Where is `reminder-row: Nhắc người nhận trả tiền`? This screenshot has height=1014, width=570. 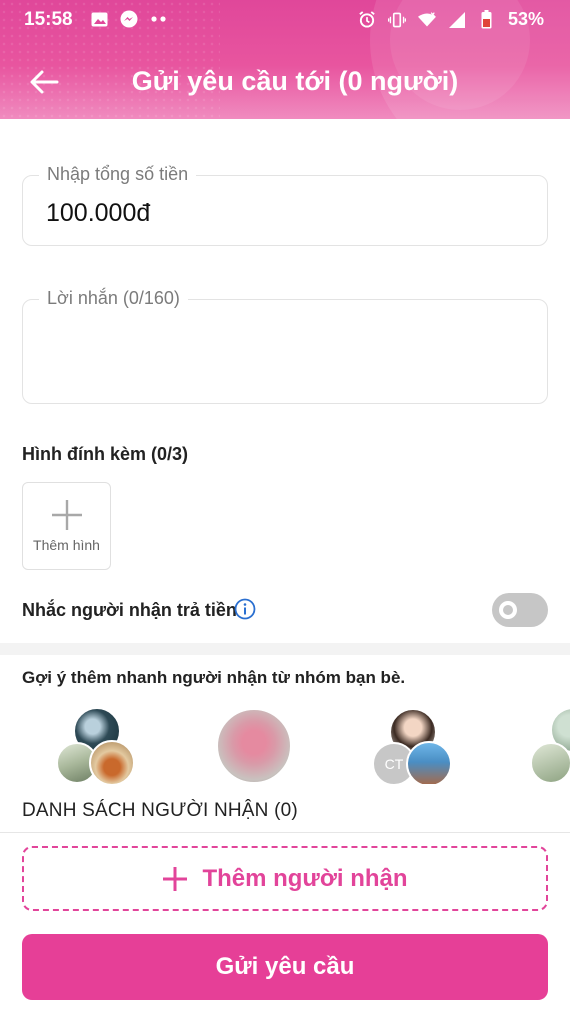
reminder-row: Nhắc người nhận trả tiền is located at coordinates (285, 610).